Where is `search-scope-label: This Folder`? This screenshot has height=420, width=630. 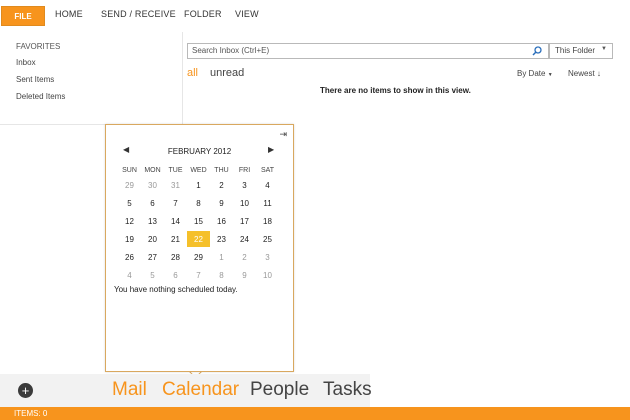 search-scope-label: This Folder is located at coordinates (575, 50).